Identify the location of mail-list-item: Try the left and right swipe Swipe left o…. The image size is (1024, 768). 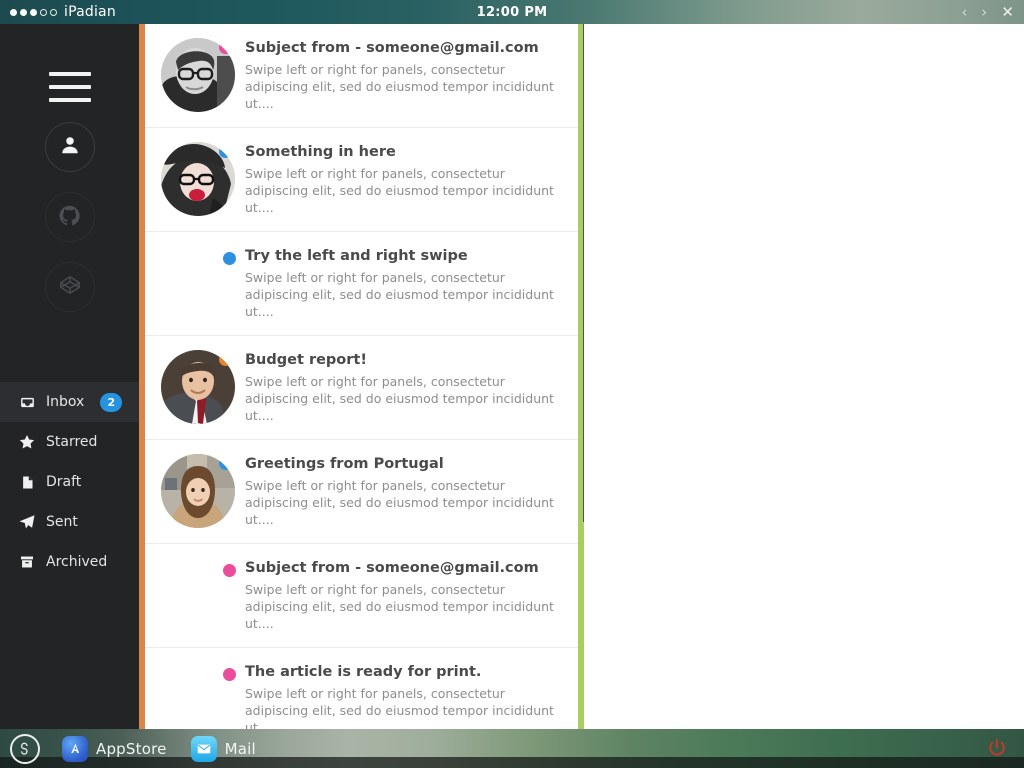
(361, 284).